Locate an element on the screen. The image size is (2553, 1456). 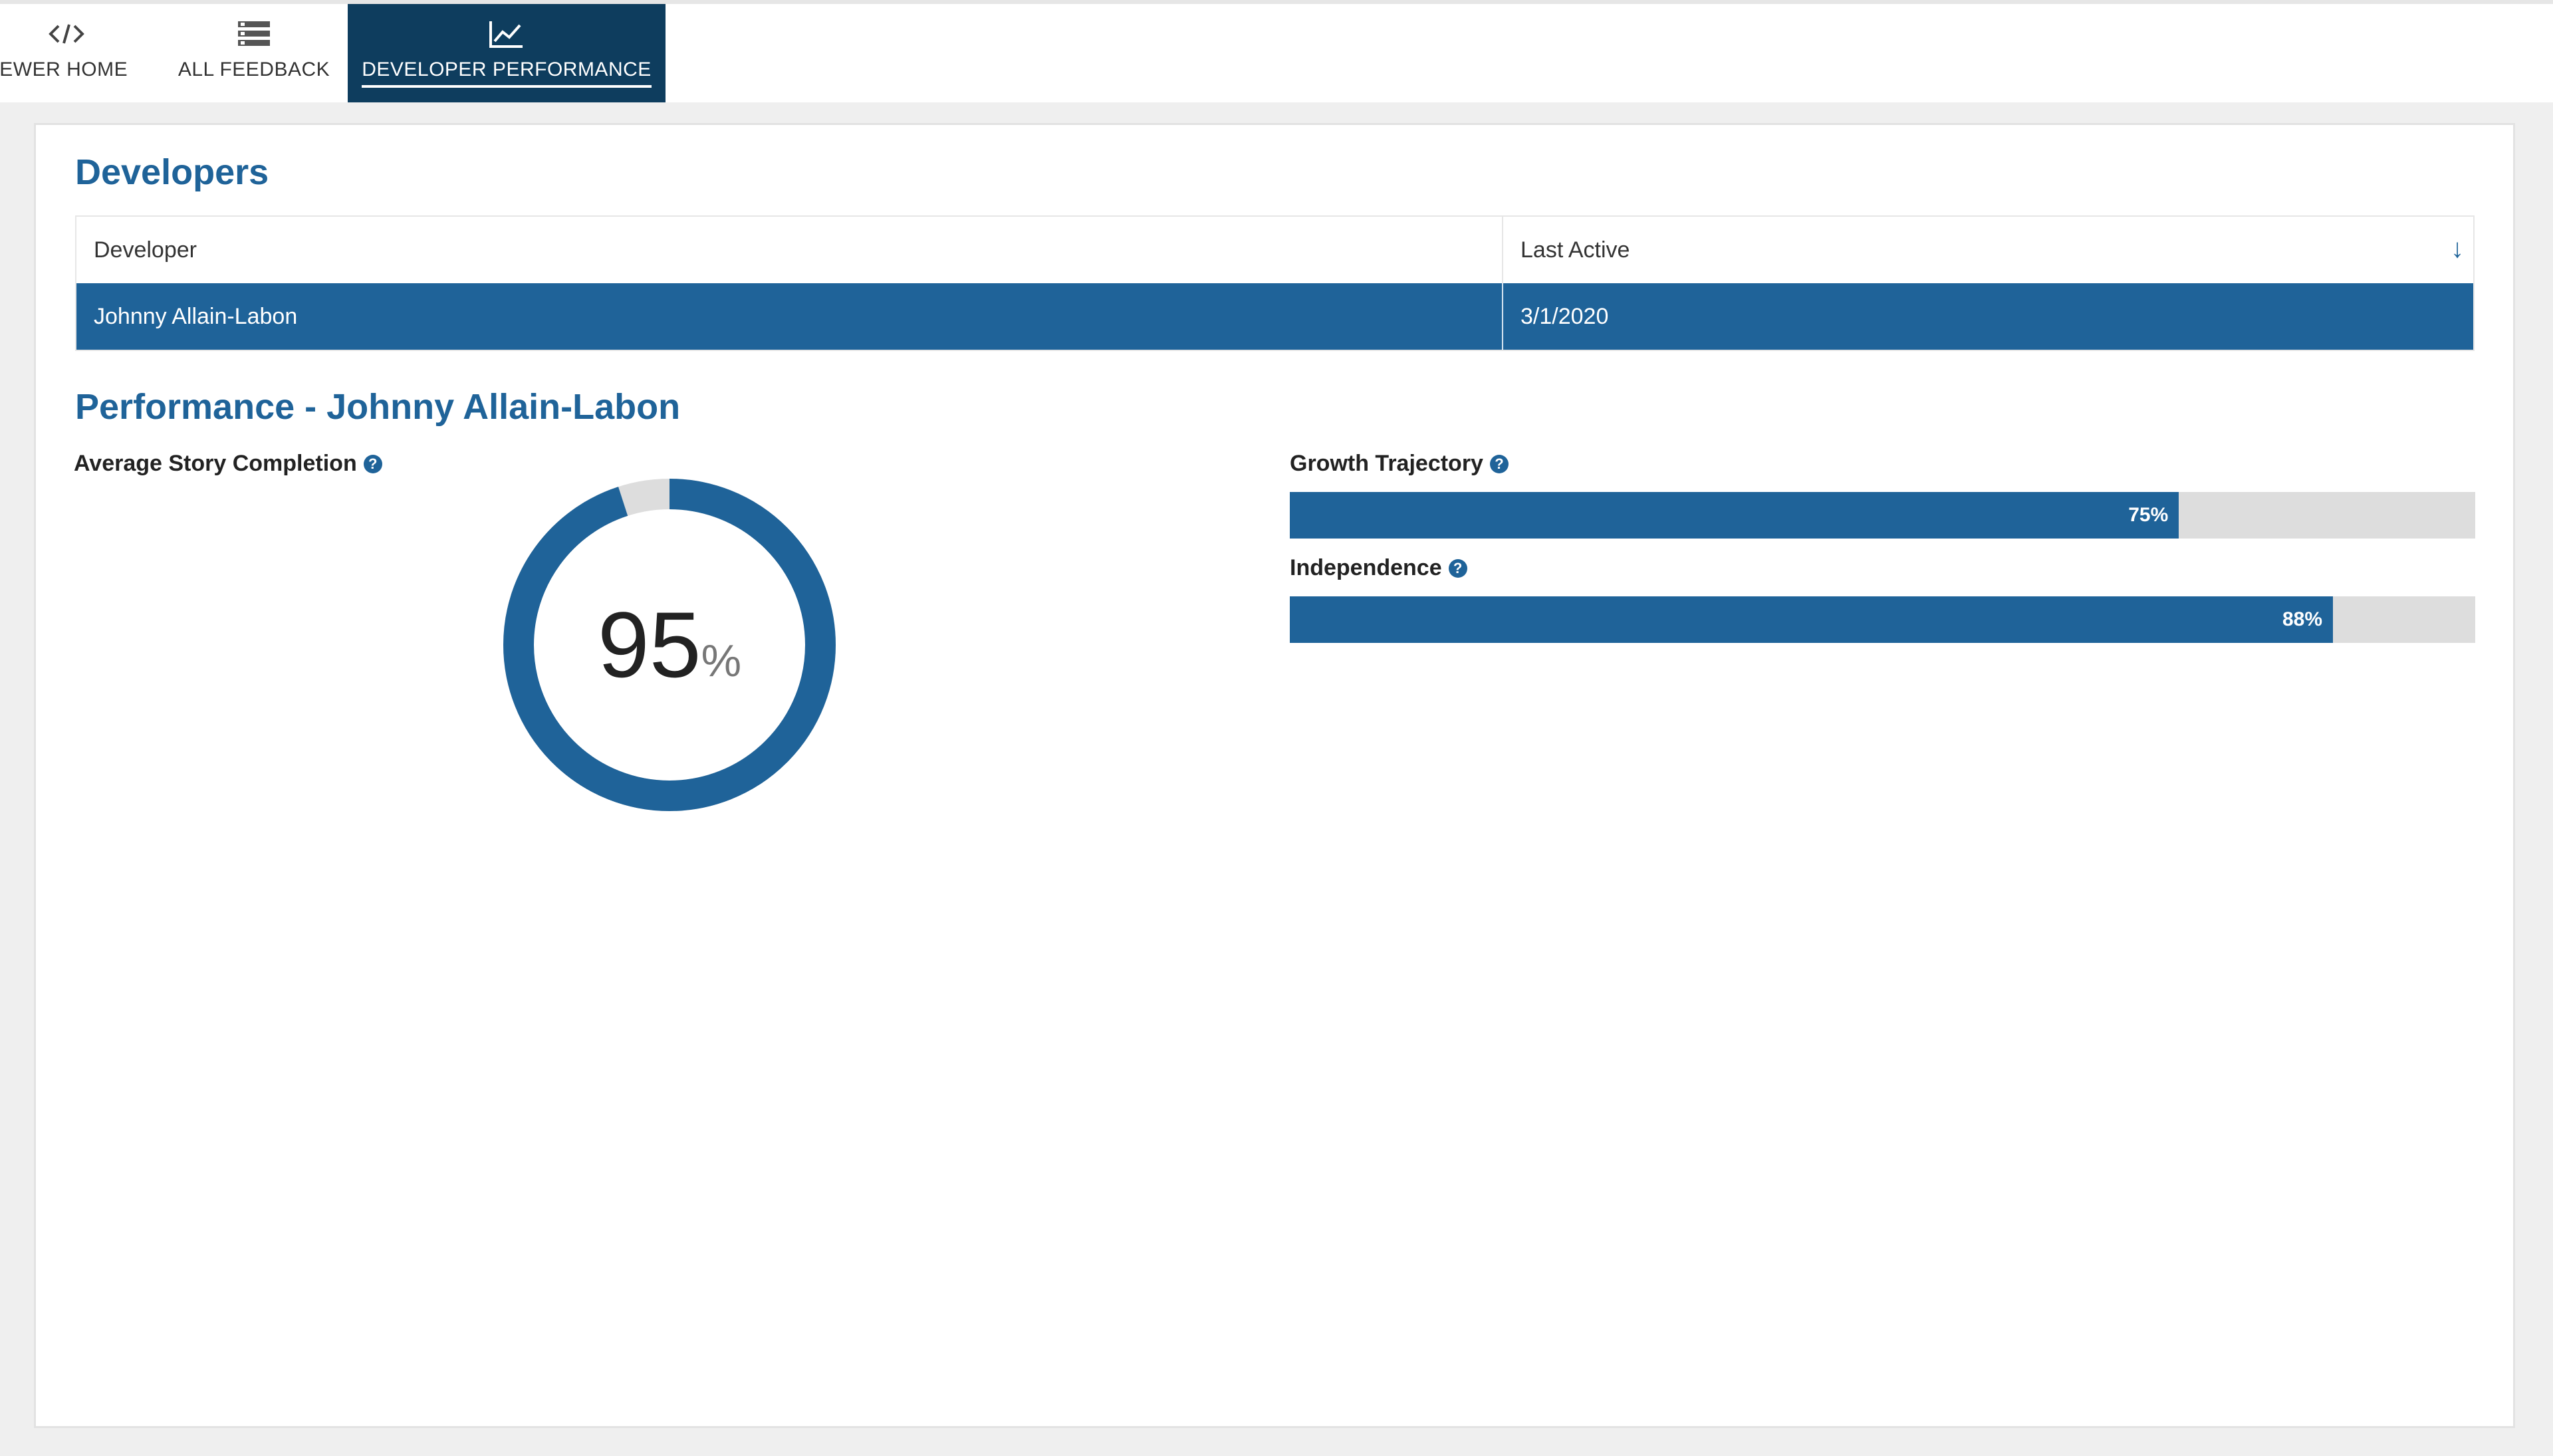
donut-unit: % is located at coordinates (721, 661).